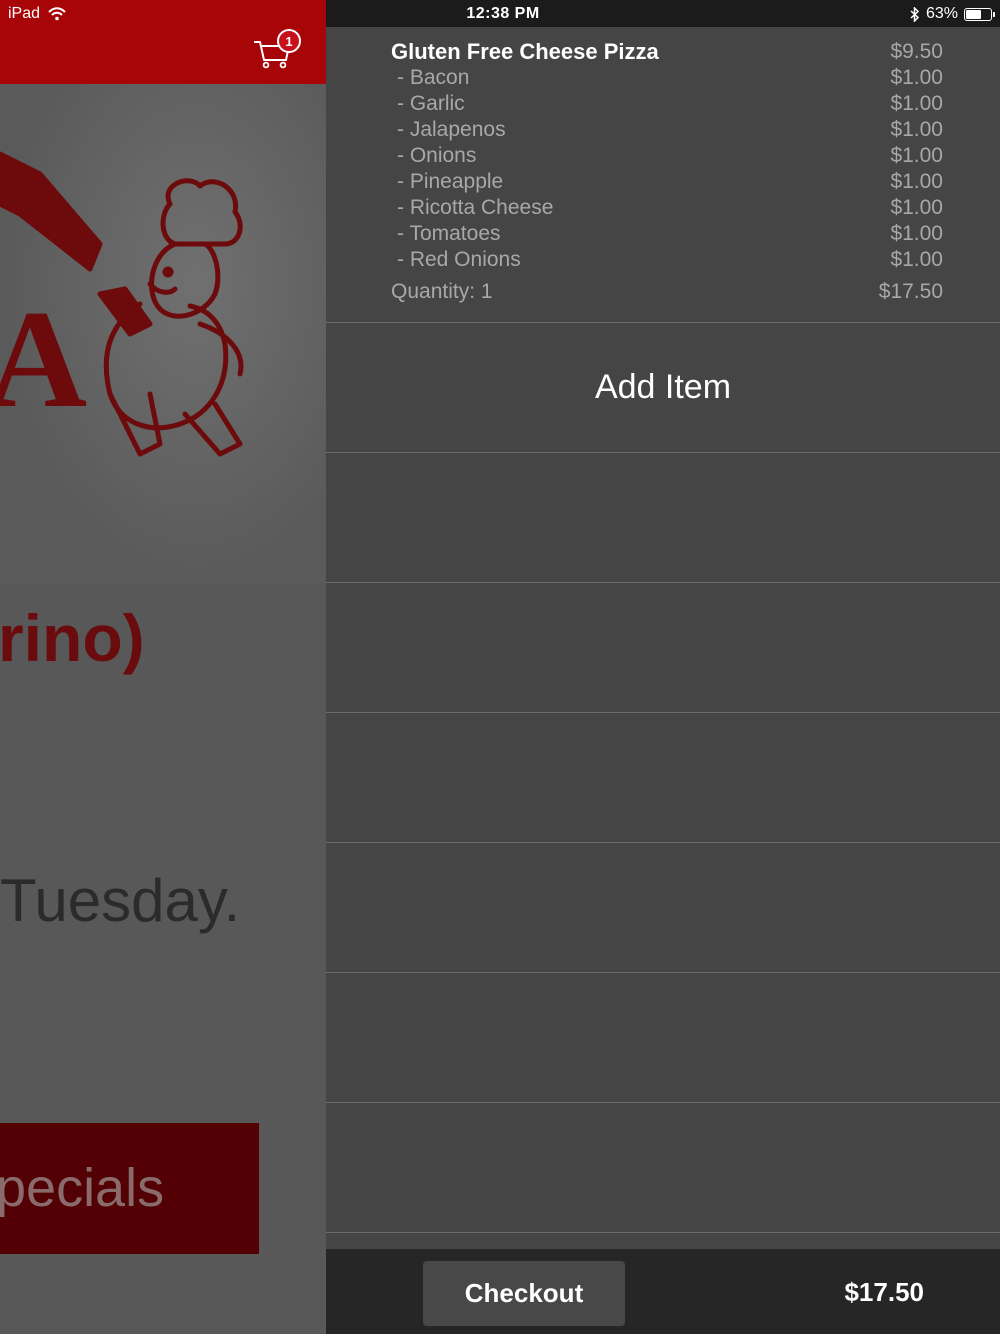 The image size is (1000, 1334). What do you see at coordinates (667, 156) in the screenshot?
I see `modifier-row: - Onions $1.00` at bounding box center [667, 156].